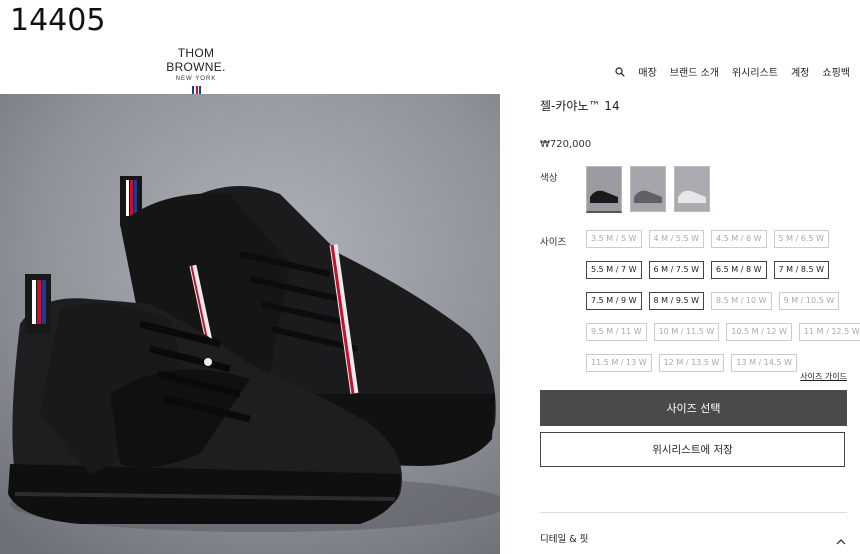 The height and width of the screenshot is (554, 860). Describe the element at coordinates (196, 79) in the screenshot. I see `logo-city: NEW YORK` at that location.